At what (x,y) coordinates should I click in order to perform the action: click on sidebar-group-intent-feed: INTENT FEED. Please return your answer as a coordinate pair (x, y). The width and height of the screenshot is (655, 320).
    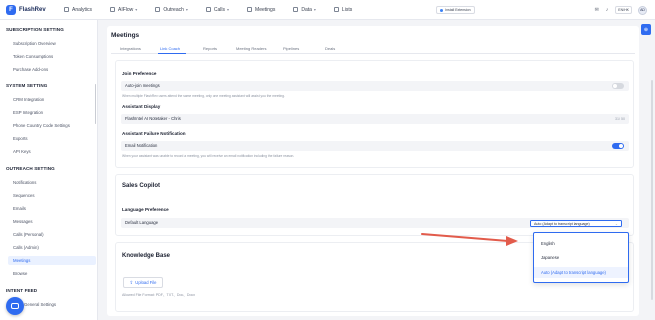
    Looking at the image, I should click on (22, 290).